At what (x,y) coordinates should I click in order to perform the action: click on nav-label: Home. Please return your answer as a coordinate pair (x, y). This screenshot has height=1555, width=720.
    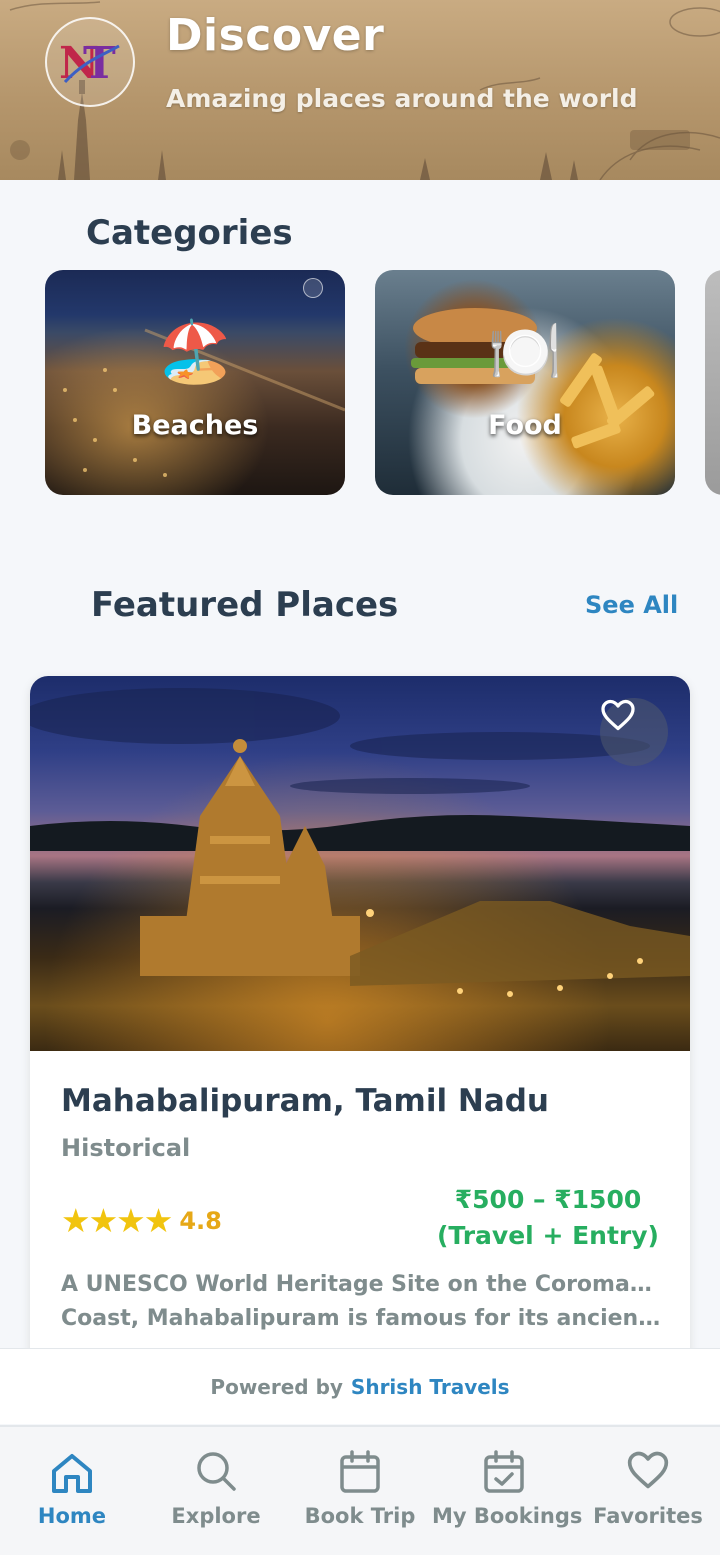
    Looking at the image, I should click on (72, 1516).